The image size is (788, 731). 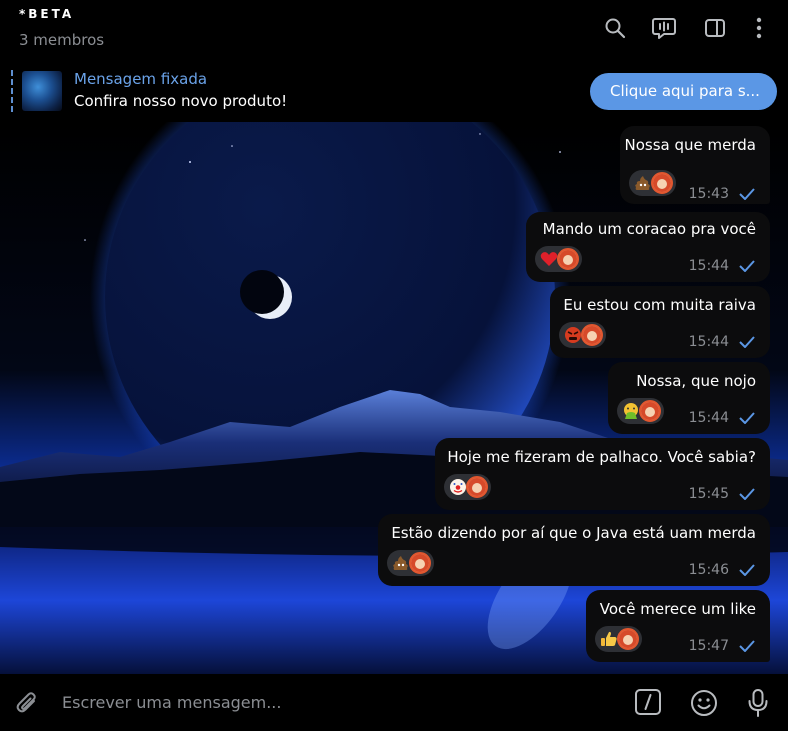 What do you see at coordinates (141, 79) in the screenshot?
I see `pinned-title: Mensagem fixada` at bounding box center [141, 79].